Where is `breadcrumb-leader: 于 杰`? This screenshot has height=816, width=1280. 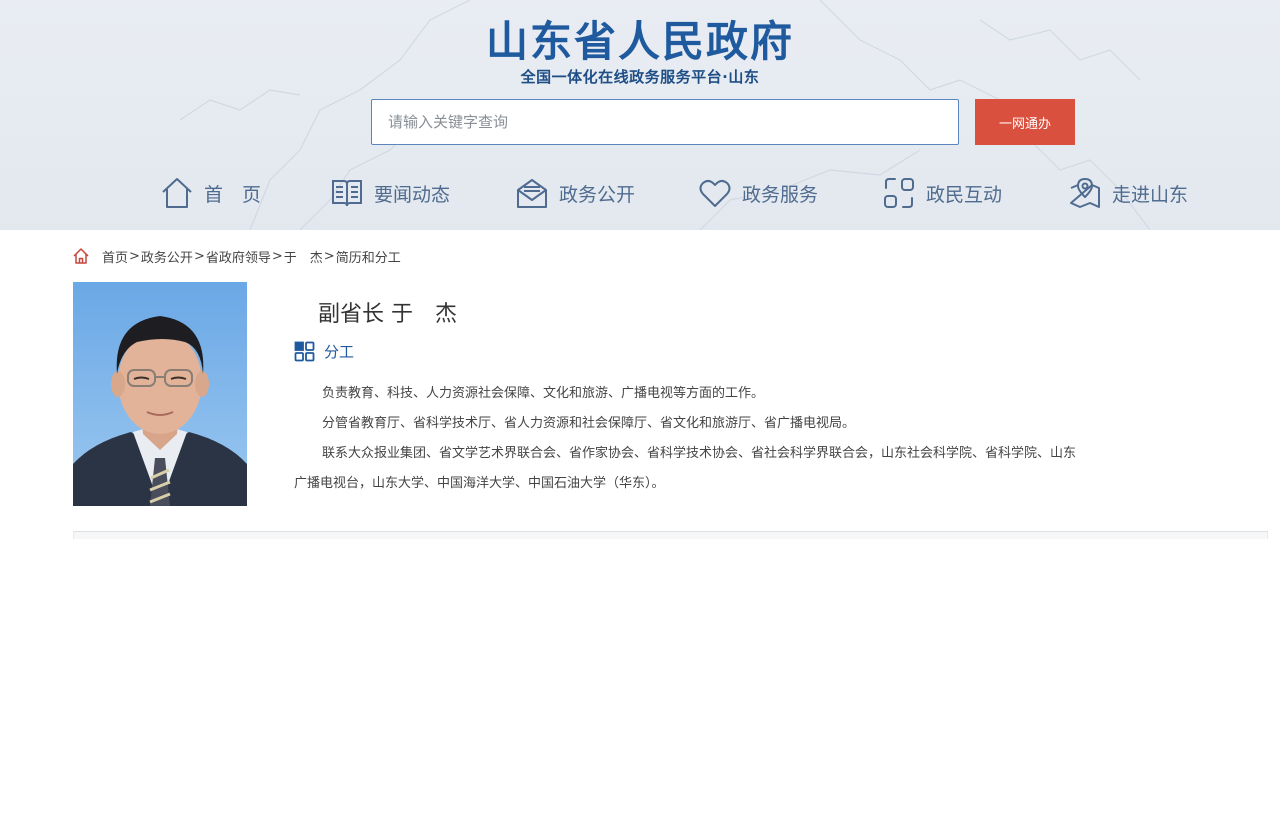
breadcrumb-leader: 于 杰 is located at coordinates (303, 256).